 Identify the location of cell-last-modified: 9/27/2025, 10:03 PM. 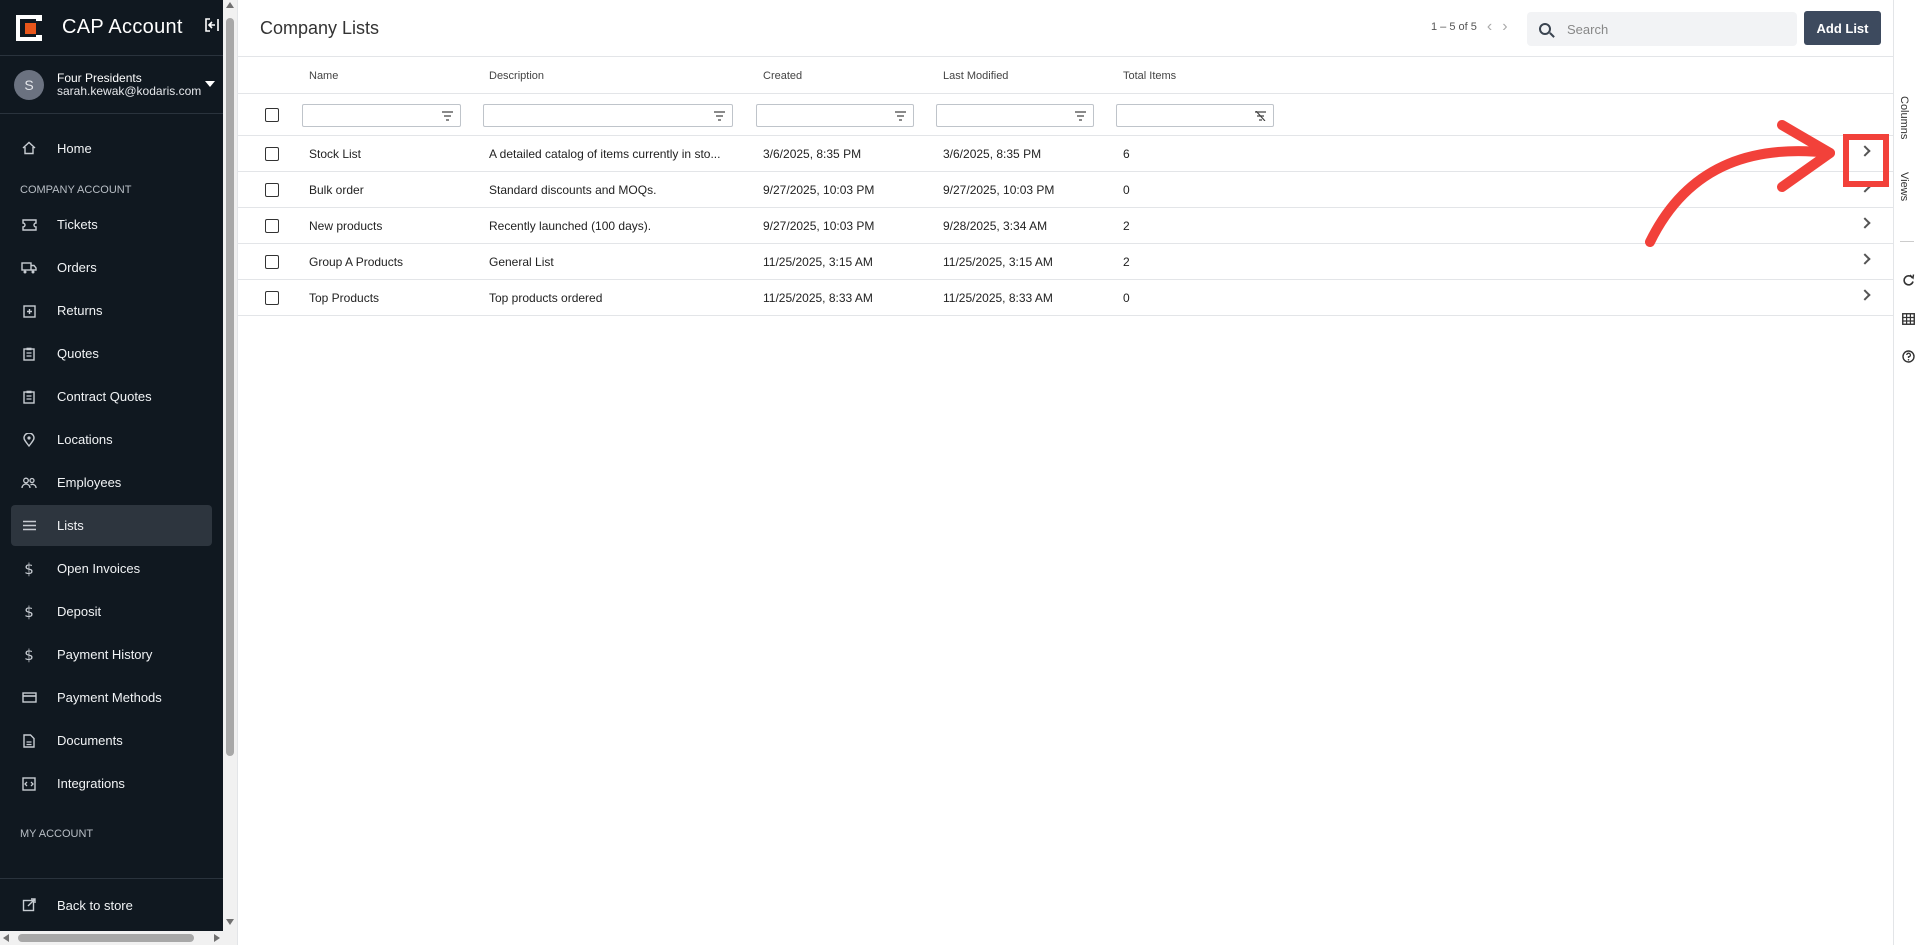
(999, 190).